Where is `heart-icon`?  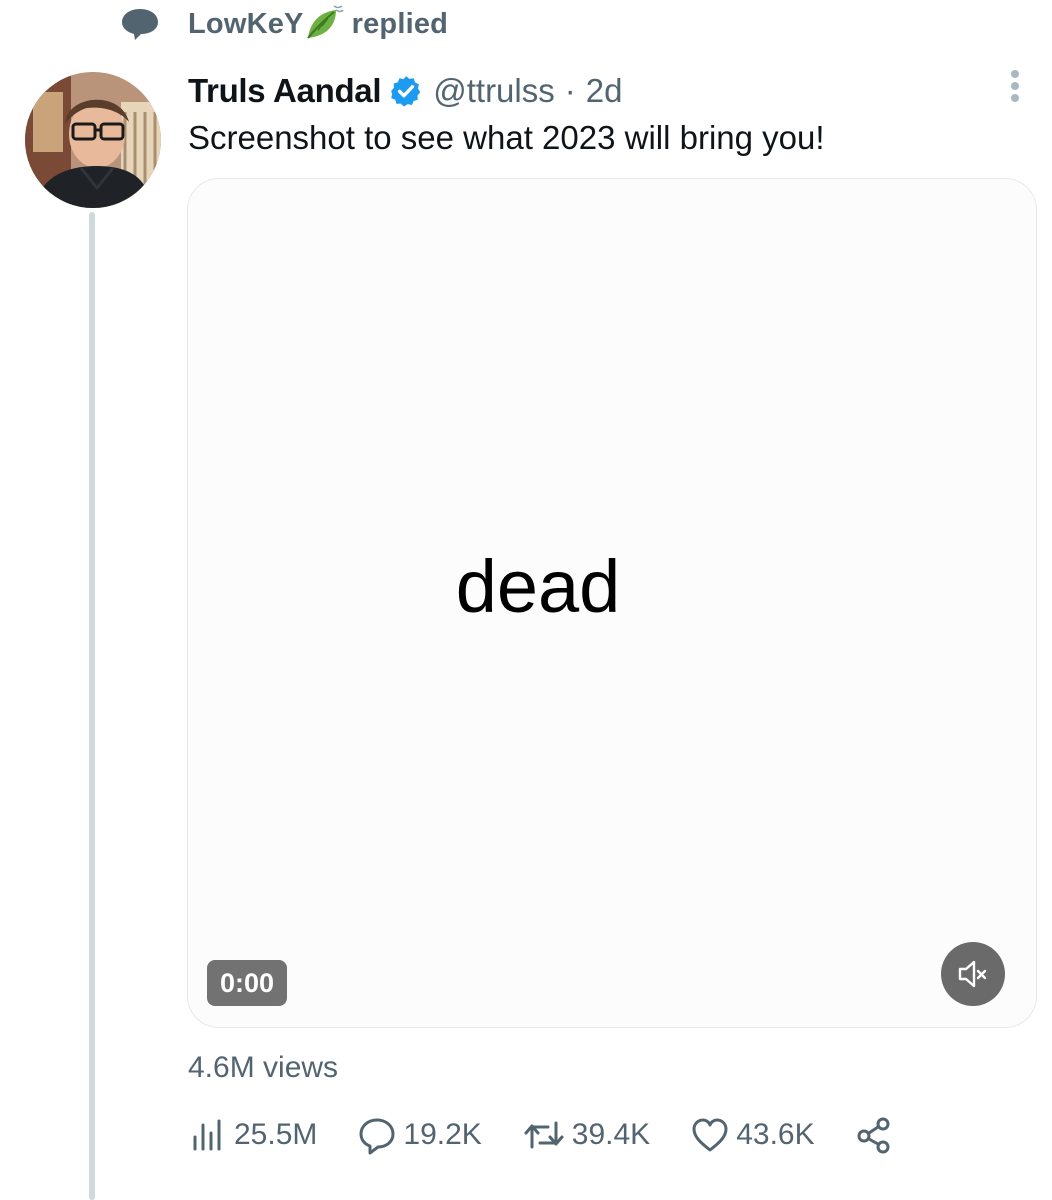 heart-icon is located at coordinates (710, 1135).